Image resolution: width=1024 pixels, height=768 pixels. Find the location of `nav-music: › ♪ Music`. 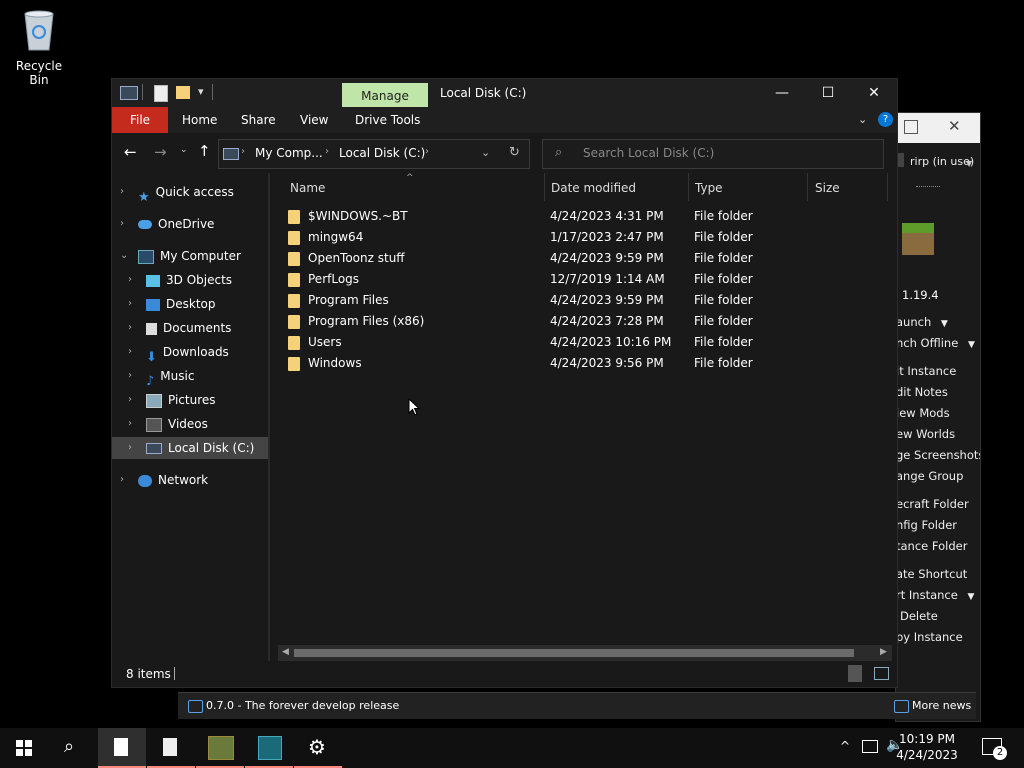

nav-music: › ♪ Music is located at coordinates (190, 377).